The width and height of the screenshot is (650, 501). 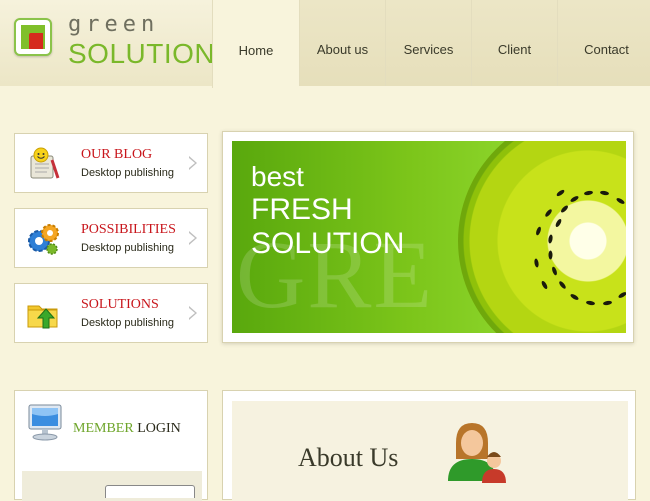 I want to click on nav-client: Client, so click(x=514, y=43).